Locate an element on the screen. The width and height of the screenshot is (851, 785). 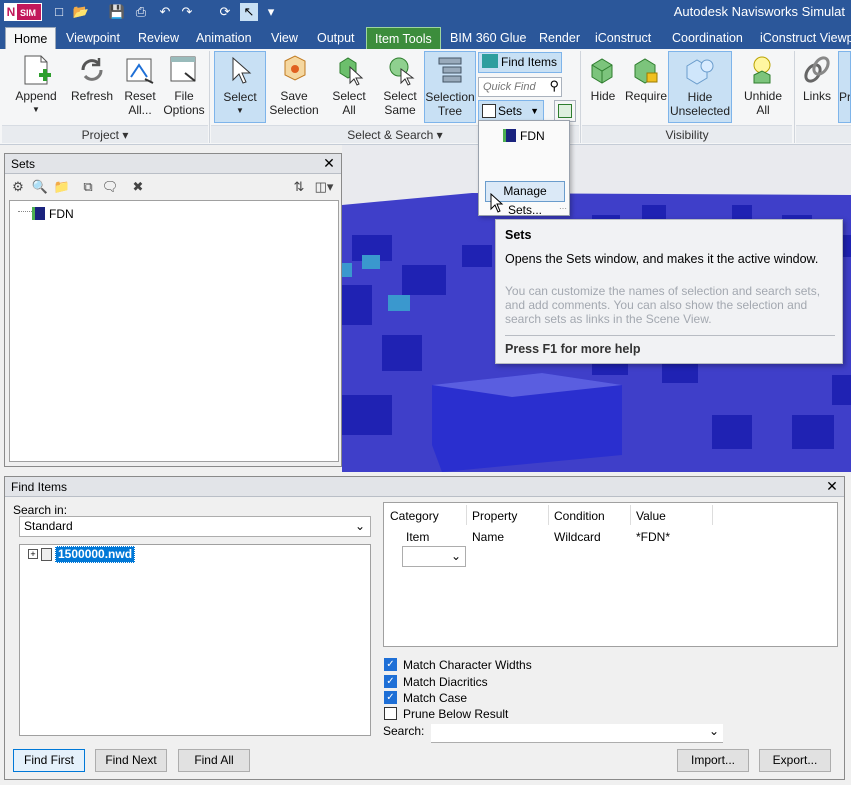
option-label: Prune Below Result is located at coordinates (456, 714).